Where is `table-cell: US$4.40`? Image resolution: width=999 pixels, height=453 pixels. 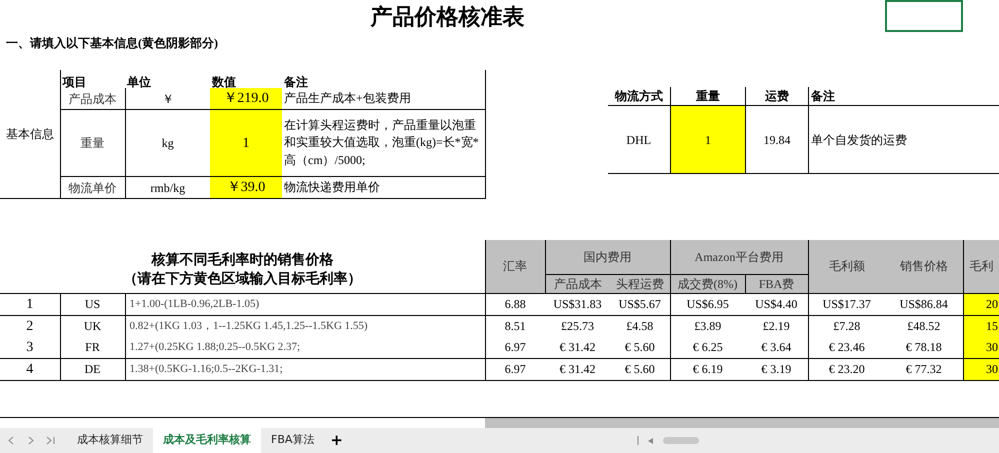 table-cell: US$4.40 is located at coordinates (776, 304).